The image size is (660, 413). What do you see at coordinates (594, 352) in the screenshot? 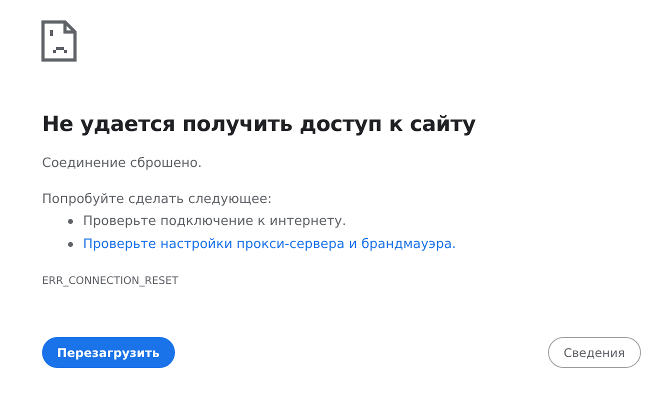
I see `details-button: Сведения` at bounding box center [594, 352].